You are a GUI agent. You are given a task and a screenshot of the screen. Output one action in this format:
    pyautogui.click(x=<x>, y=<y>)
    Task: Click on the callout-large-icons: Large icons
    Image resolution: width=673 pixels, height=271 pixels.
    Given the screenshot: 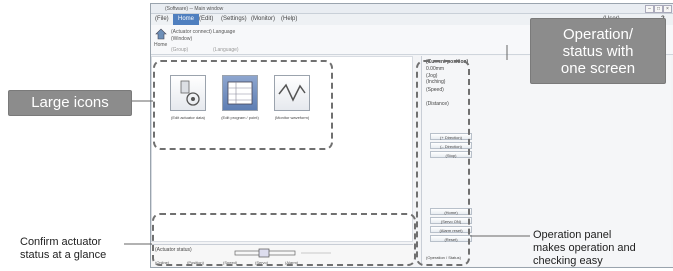 What is the action you would take?
    pyautogui.click(x=70, y=103)
    